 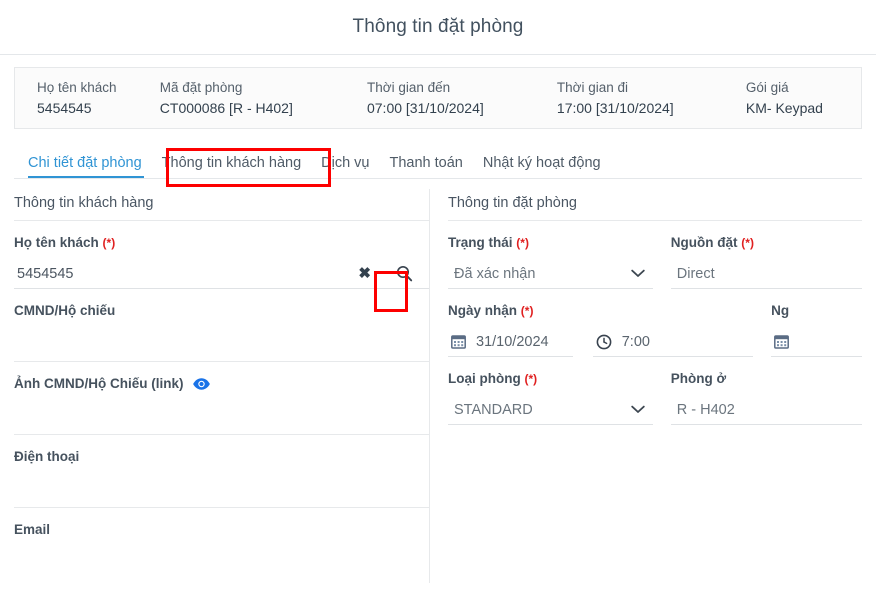 I want to click on room-label: Phòng ở, so click(x=698, y=378).